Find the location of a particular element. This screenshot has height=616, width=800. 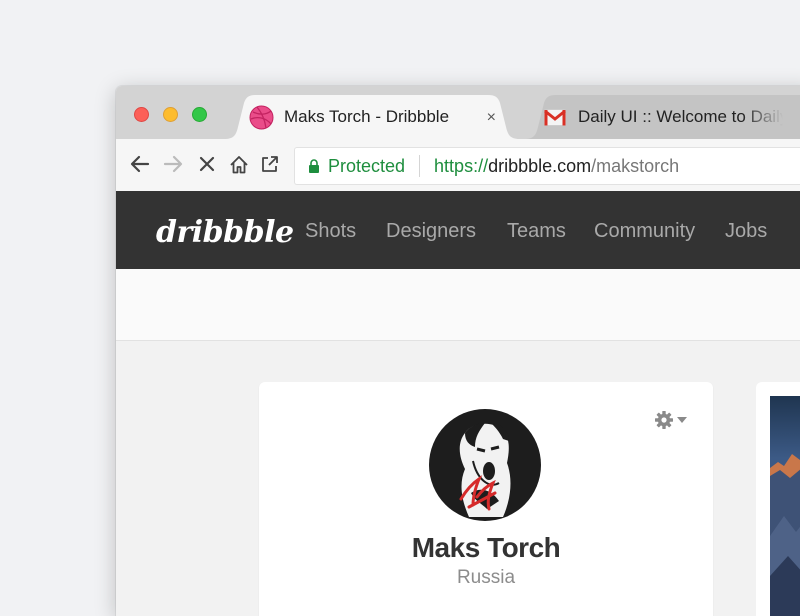

sub-header is located at coordinates (458, 305).